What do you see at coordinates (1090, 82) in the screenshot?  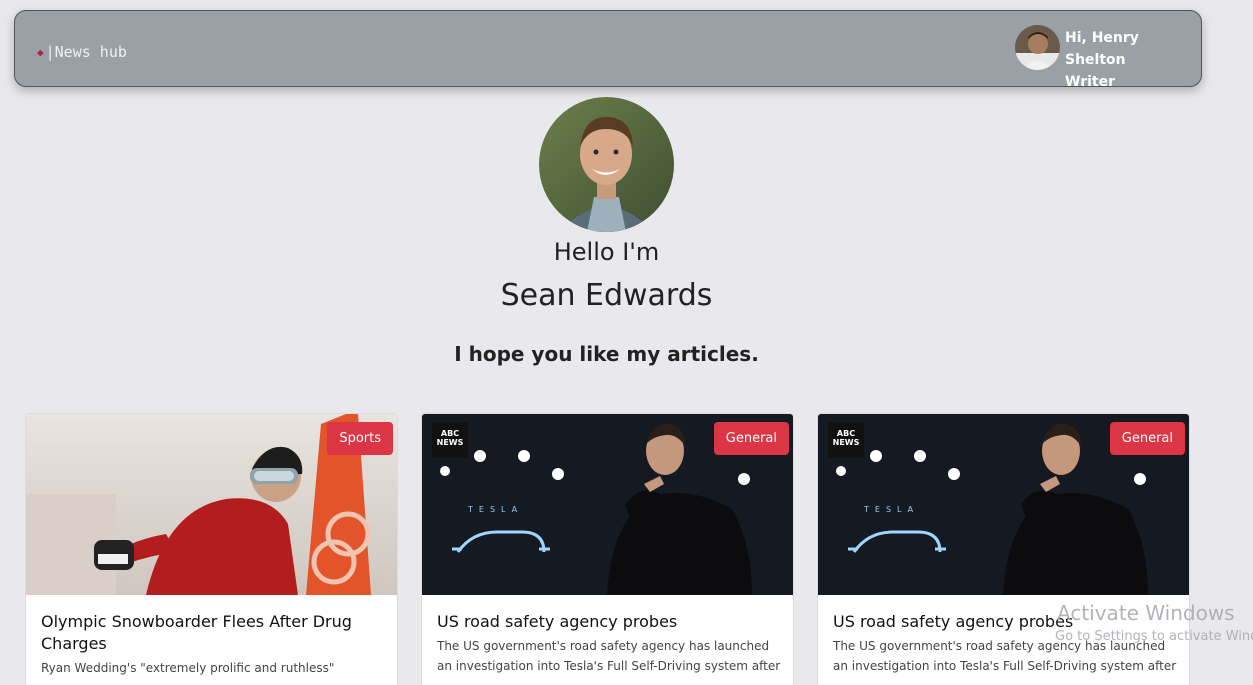 I see `user-role: Writer` at bounding box center [1090, 82].